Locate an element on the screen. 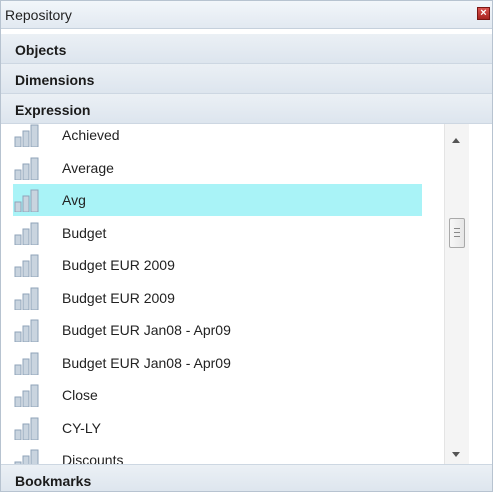 The width and height of the screenshot is (493, 492). section-expression: Expression is located at coordinates (246, 109).